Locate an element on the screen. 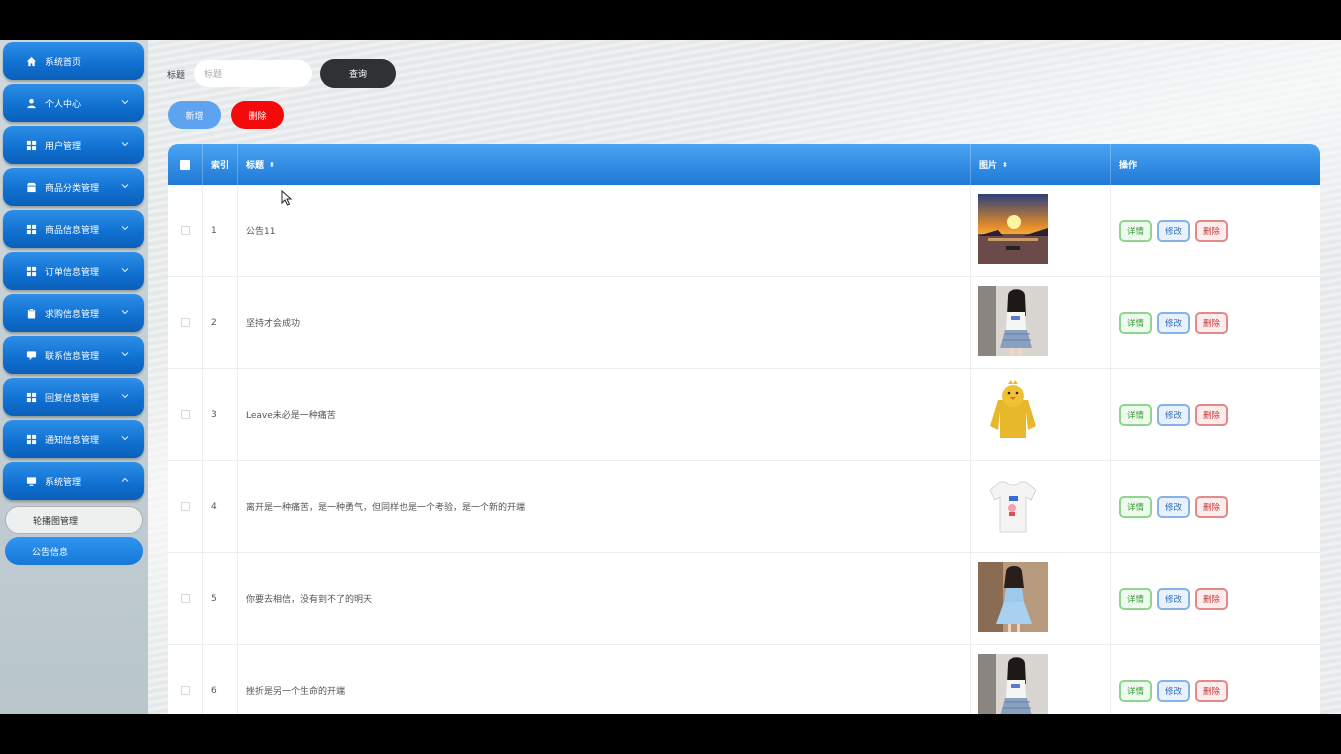 This screenshot has width=1341, height=754. sidebar-item-10: 通知信息管理 is located at coordinates (73, 439).